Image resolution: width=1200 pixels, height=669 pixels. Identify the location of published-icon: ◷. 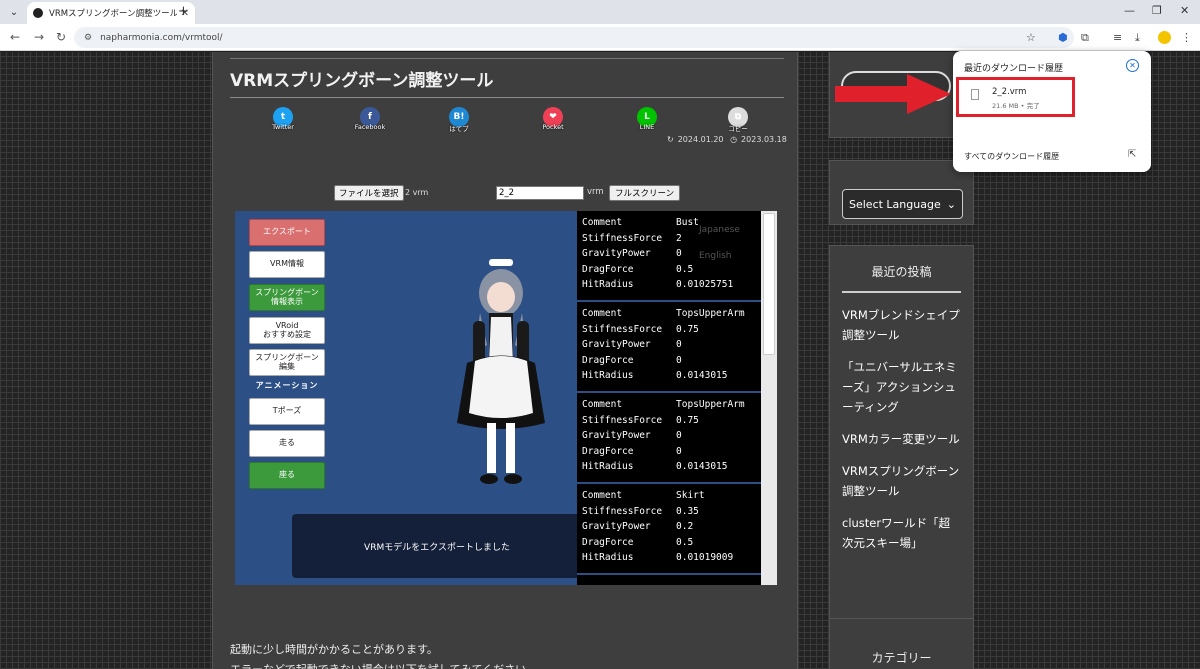
(734, 139).